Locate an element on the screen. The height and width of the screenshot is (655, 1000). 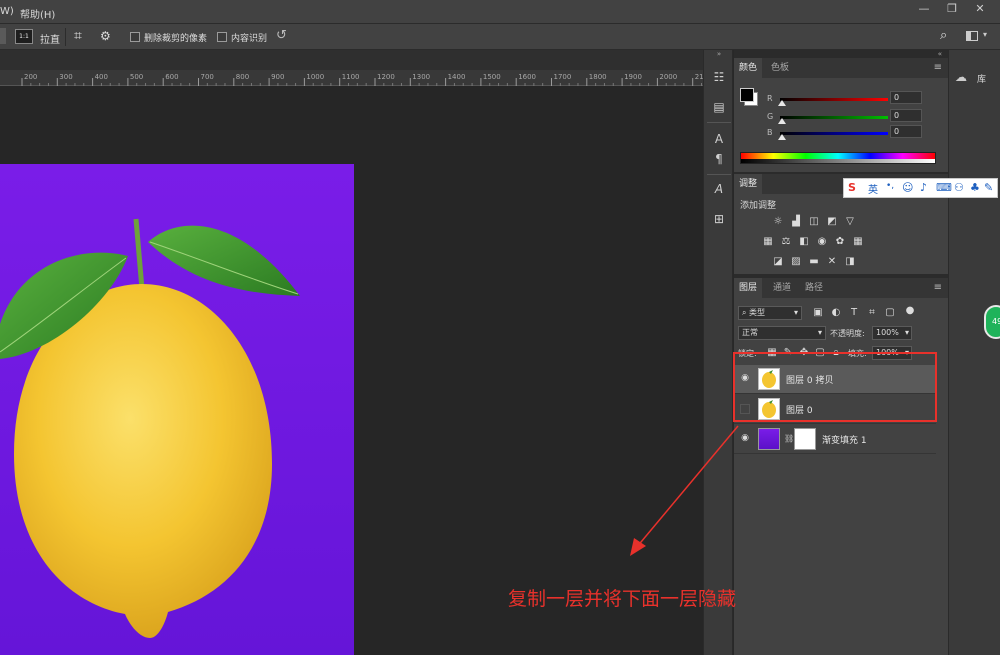
users-icon: ⚇ is located at coordinates (959, 187).